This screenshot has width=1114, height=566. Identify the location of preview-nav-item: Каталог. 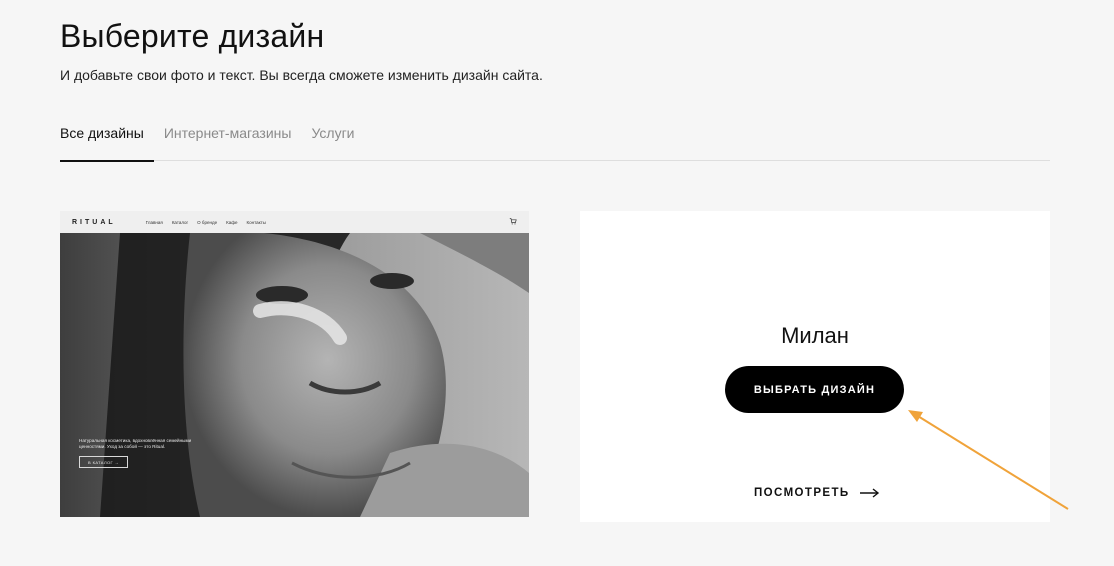
(180, 222).